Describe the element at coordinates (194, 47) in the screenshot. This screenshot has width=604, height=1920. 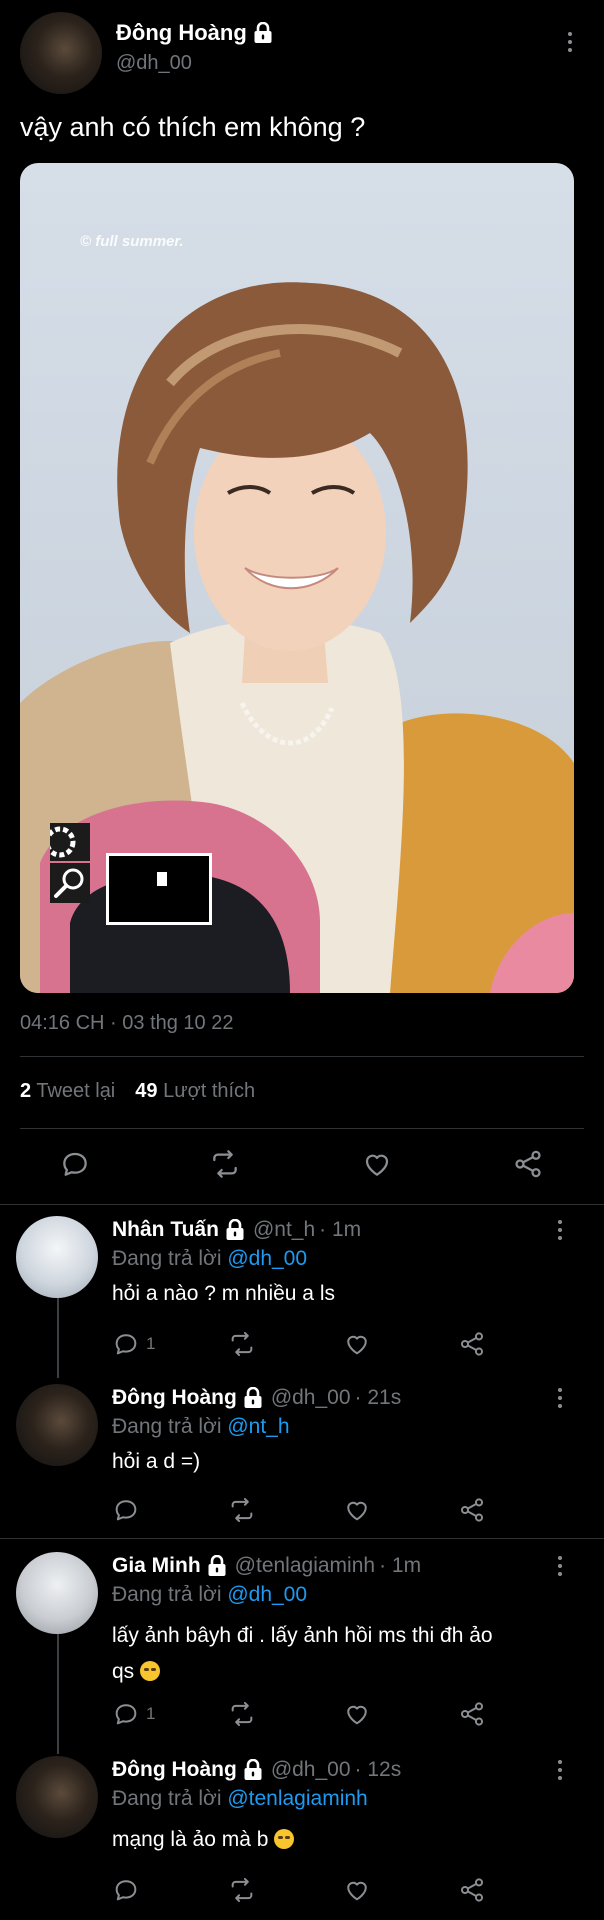
I see `author-info: Đông Hoàng @dh_00` at that location.